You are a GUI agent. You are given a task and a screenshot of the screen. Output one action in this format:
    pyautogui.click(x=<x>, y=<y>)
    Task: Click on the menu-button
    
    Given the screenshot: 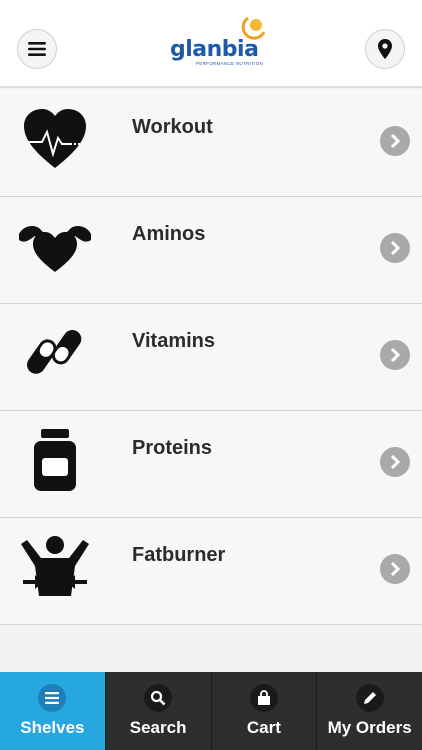 What is the action you would take?
    pyautogui.click(x=37, y=49)
    